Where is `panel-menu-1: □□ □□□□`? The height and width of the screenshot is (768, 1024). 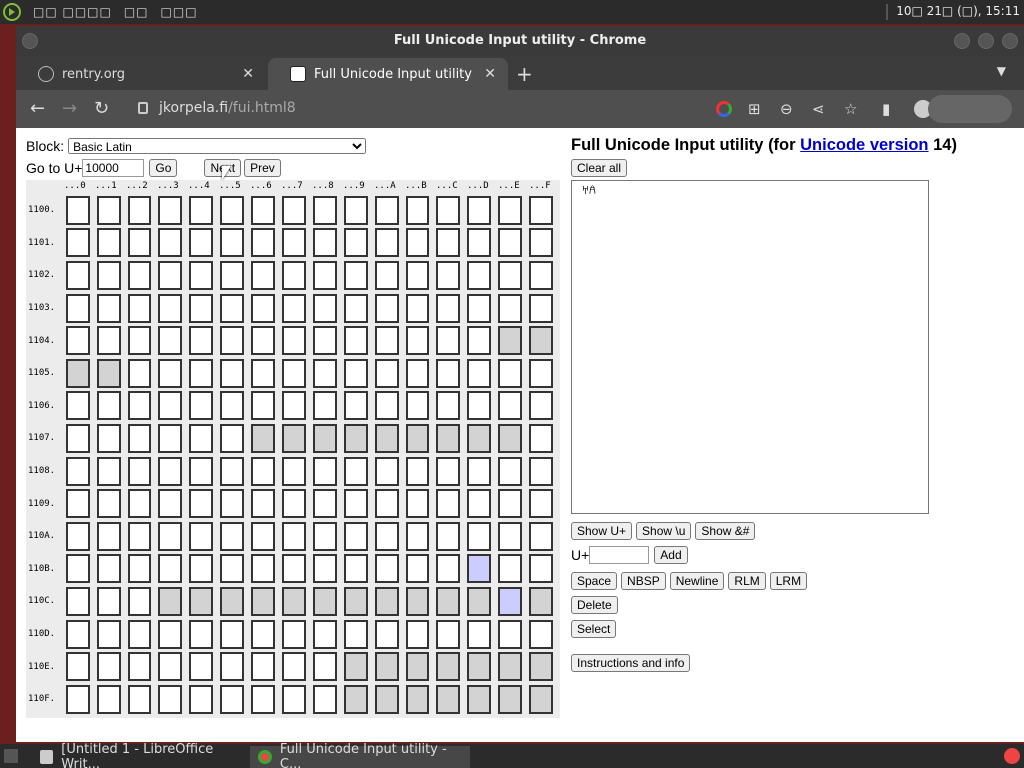
panel-menu-1: □□ □□□□ is located at coordinates (72, 12).